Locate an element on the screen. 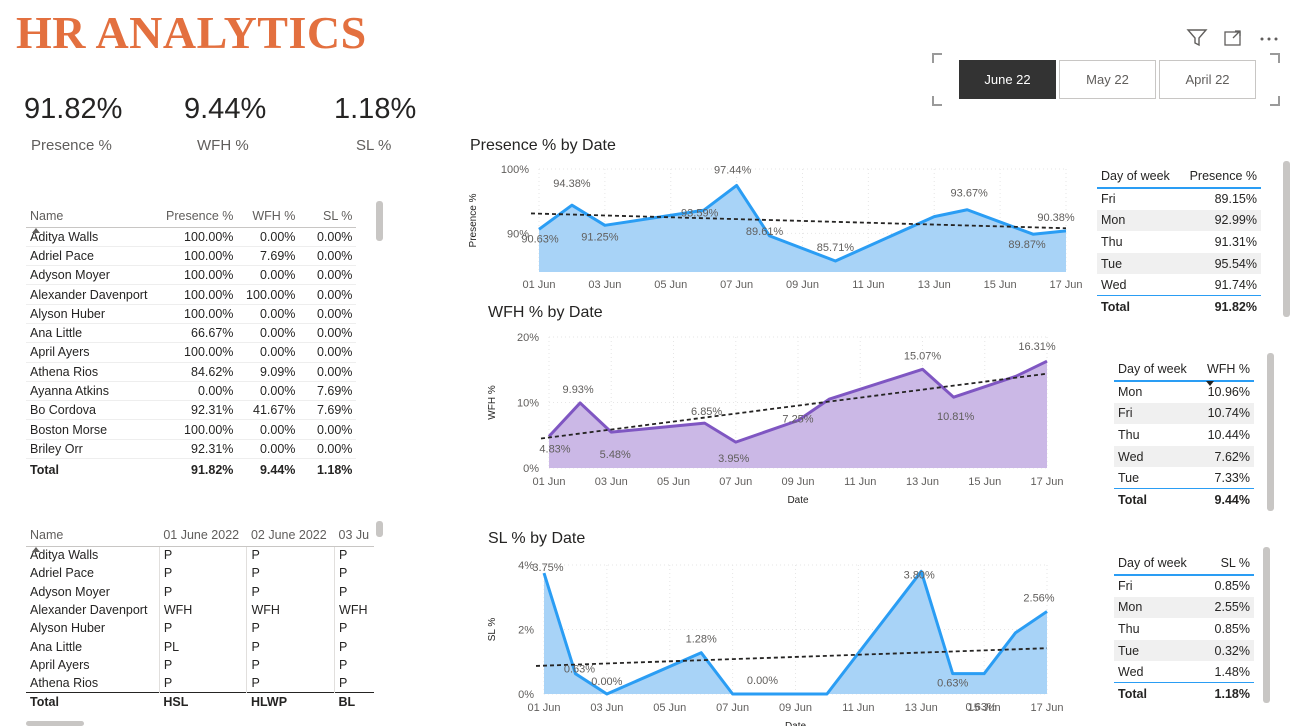  matrix-header-date: 02 June 2022 is located at coordinates (290, 533).